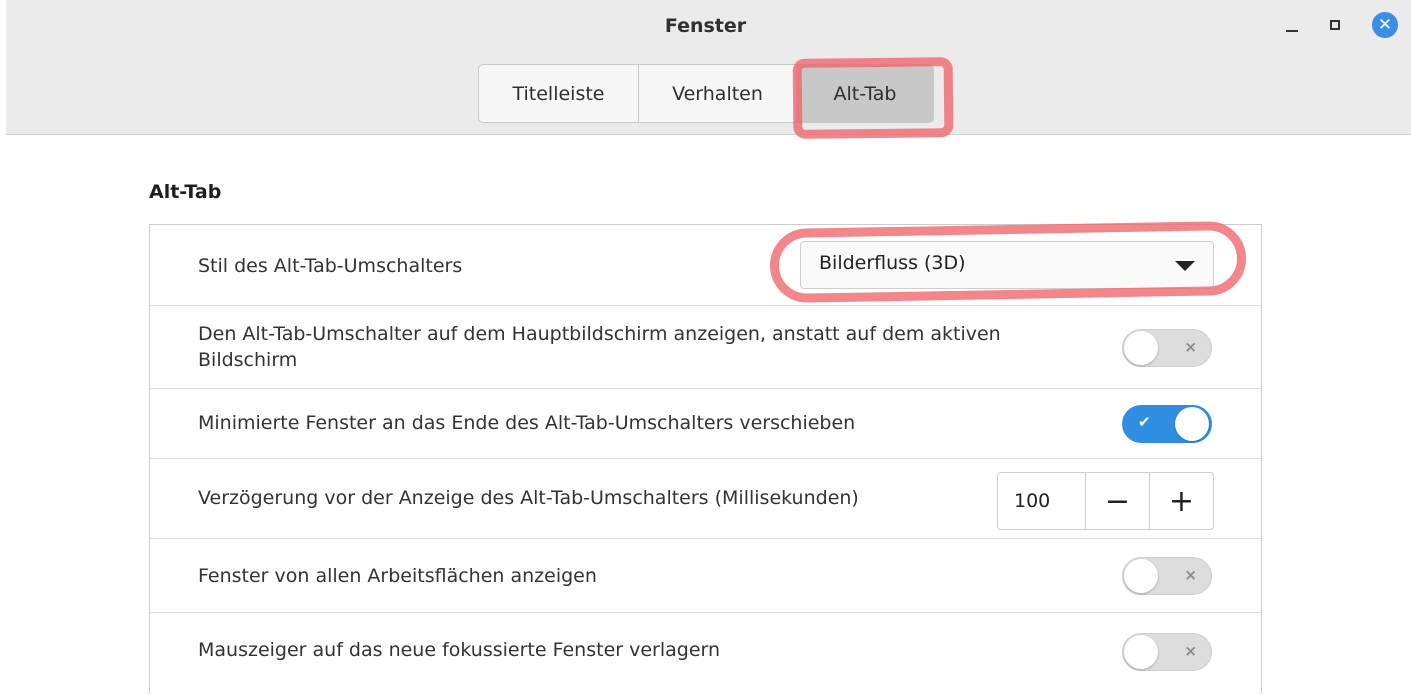 The height and width of the screenshot is (695, 1411). What do you see at coordinates (1185, 266) in the screenshot?
I see `caret-down-icon` at bounding box center [1185, 266].